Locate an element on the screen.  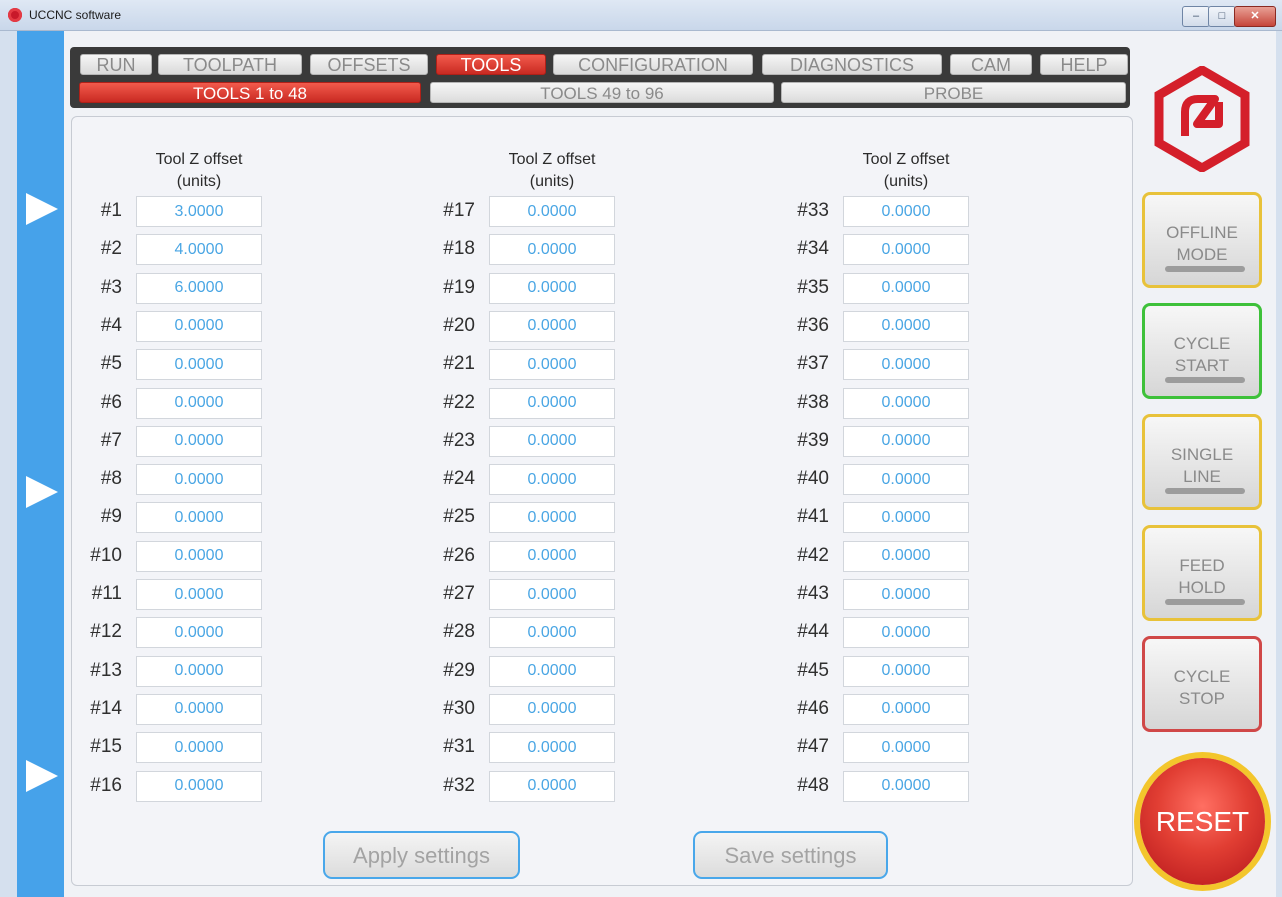
maximize-icon: □ is located at coordinates (1222, 16).